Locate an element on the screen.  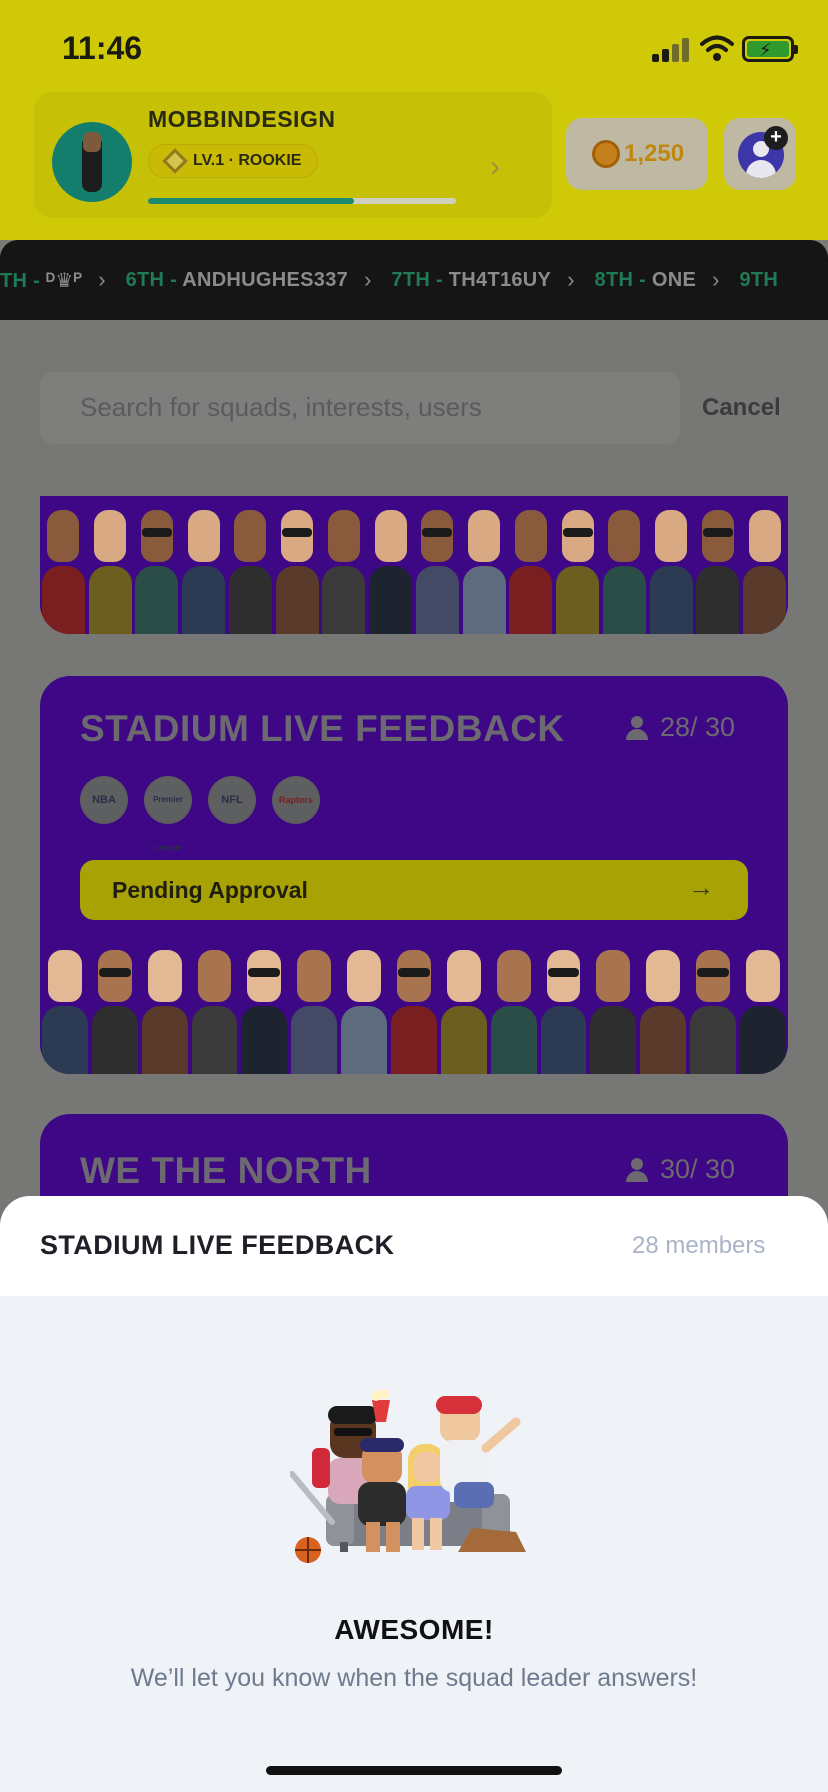
squad-card-partial is located at coordinates (414, 565).